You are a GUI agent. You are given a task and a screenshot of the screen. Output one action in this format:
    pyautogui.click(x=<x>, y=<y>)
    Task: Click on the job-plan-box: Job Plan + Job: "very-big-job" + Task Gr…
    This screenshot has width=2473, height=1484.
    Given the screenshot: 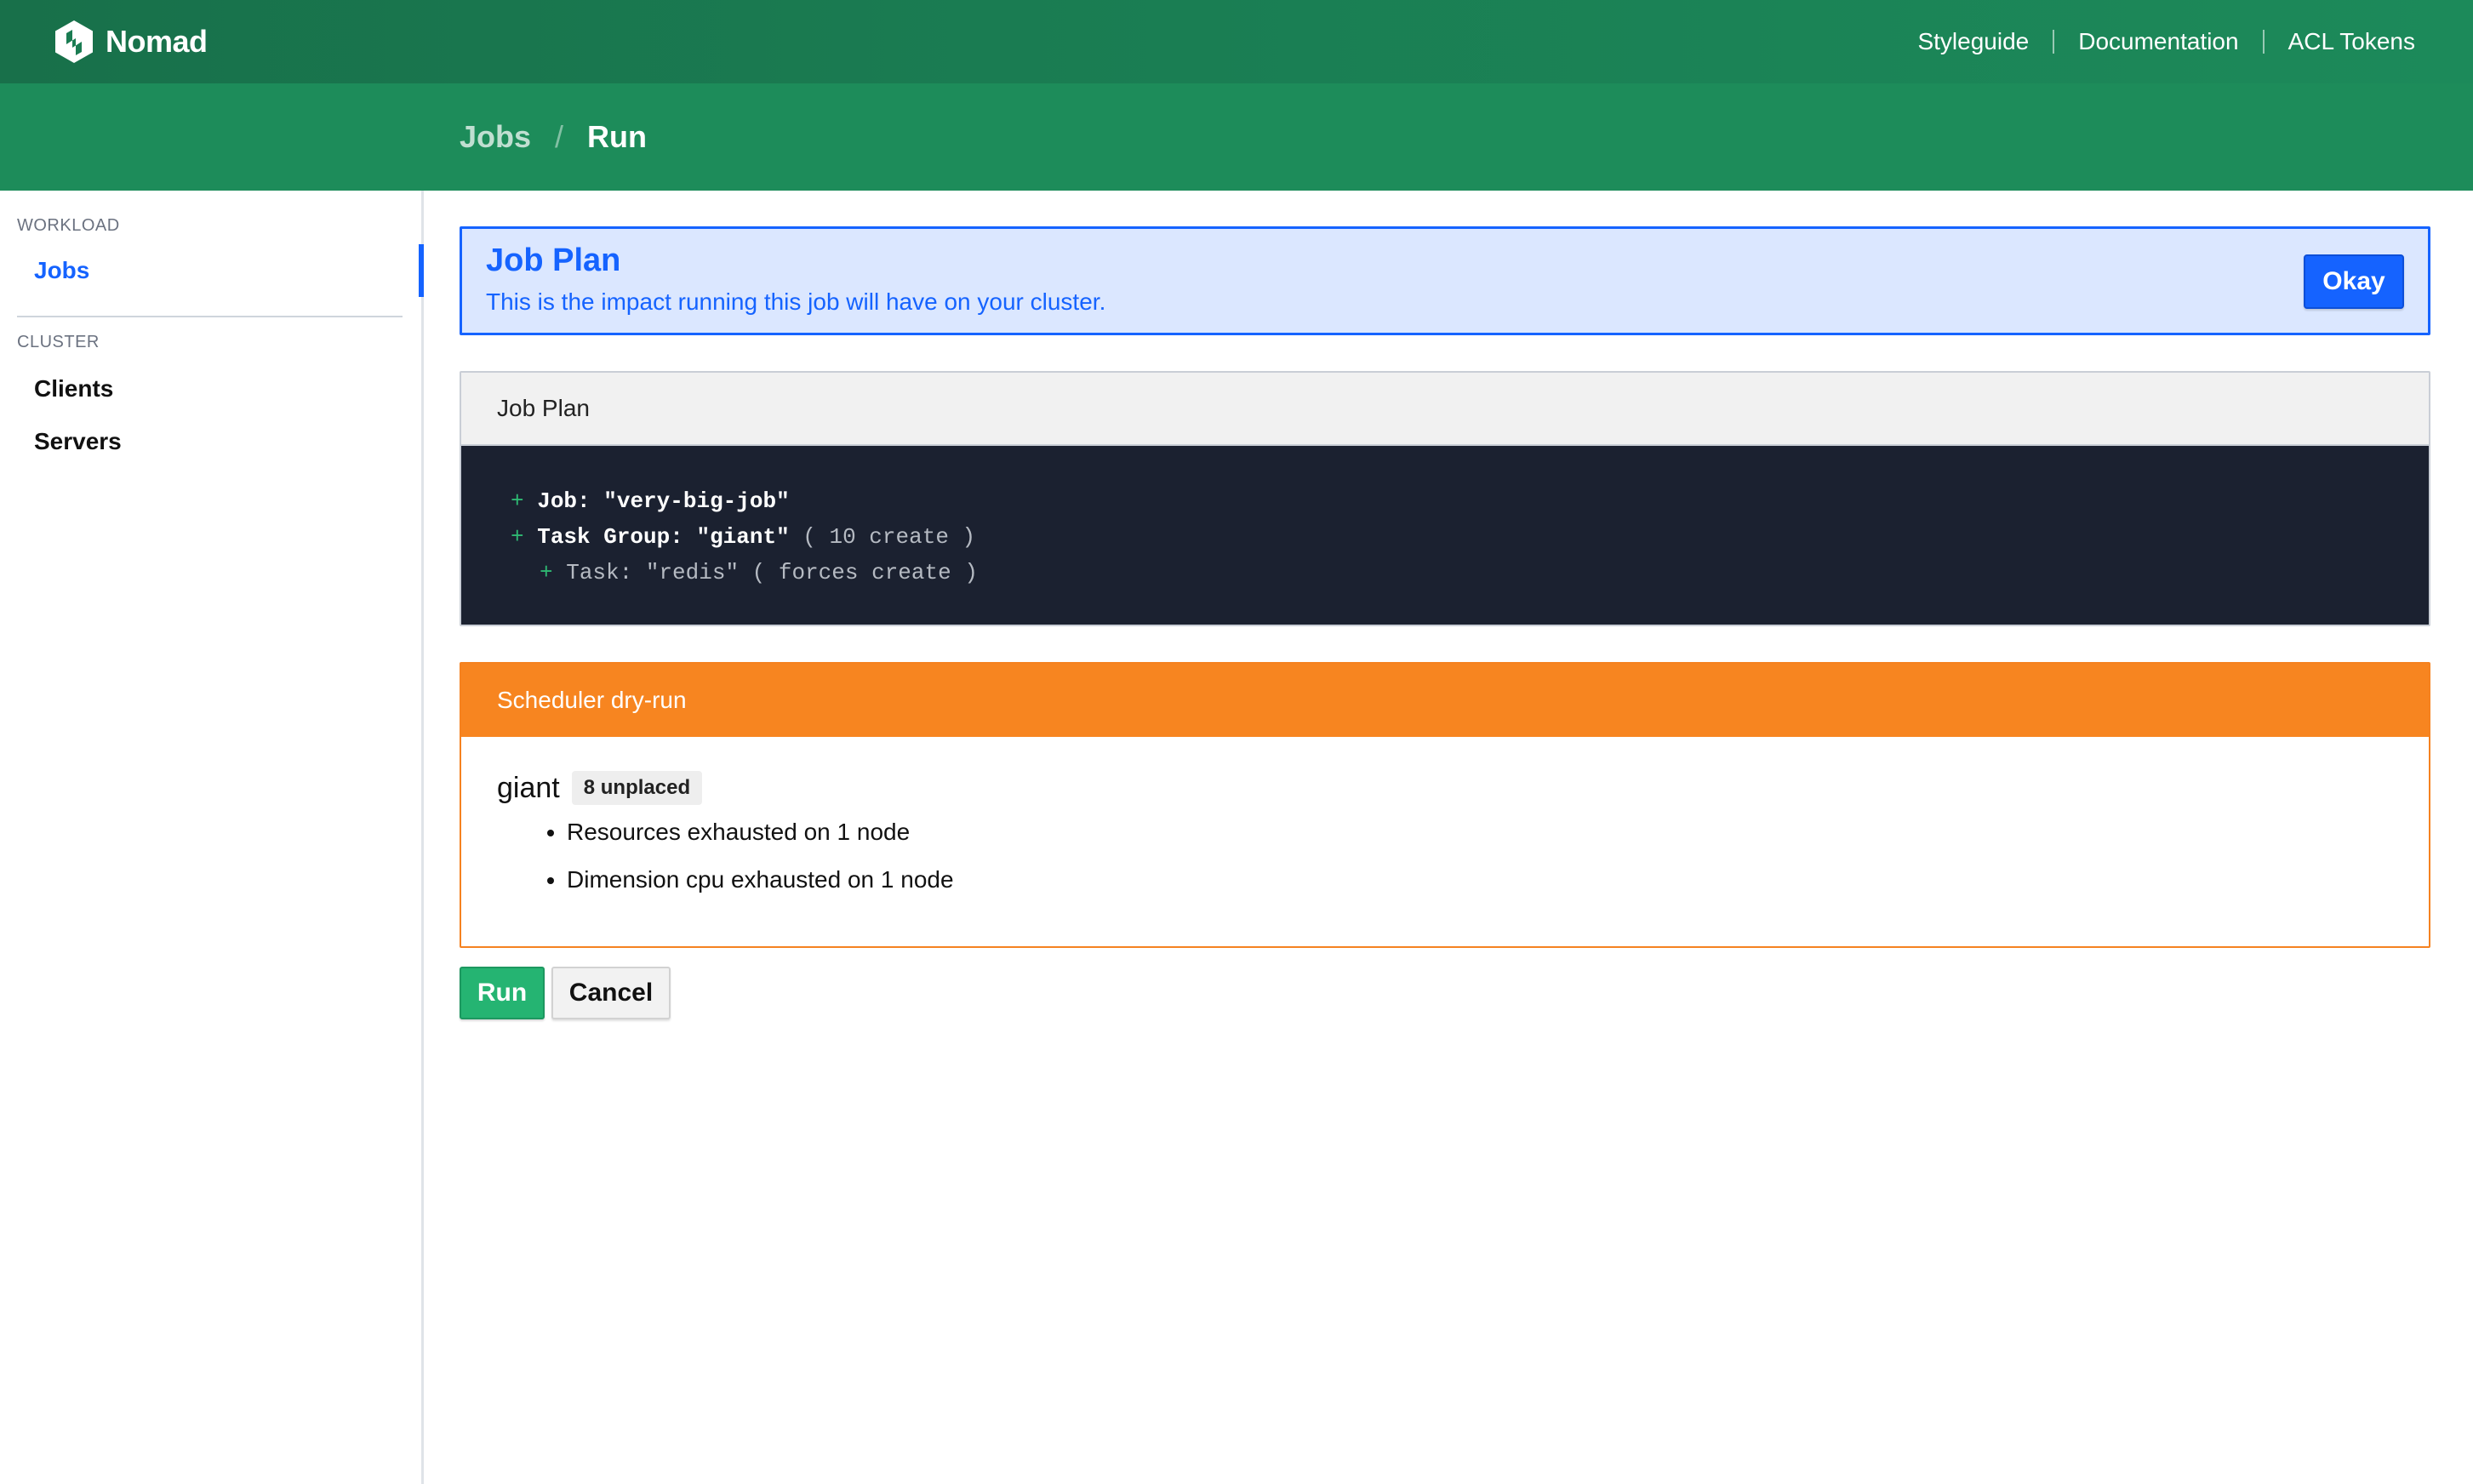 What is the action you would take?
    pyautogui.click(x=1445, y=498)
    